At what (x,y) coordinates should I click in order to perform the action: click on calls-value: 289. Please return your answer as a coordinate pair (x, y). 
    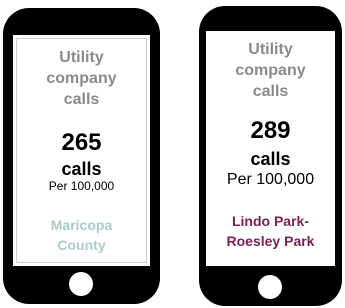
    Looking at the image, I should click on (270, 130).